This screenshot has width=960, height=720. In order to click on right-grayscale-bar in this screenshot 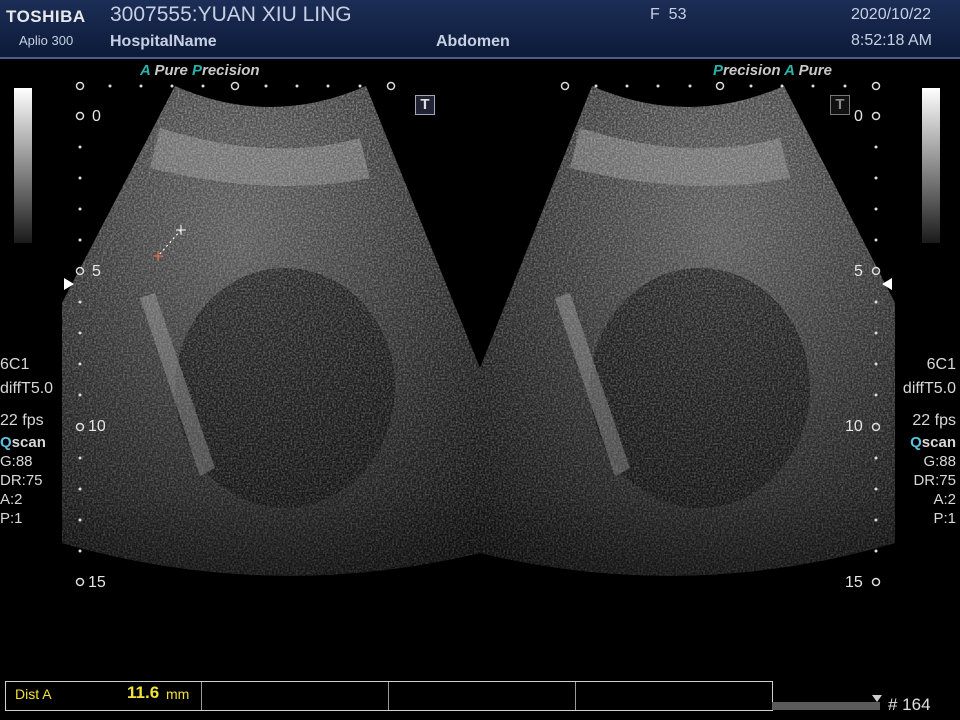, I will do `click(931, 165)`.